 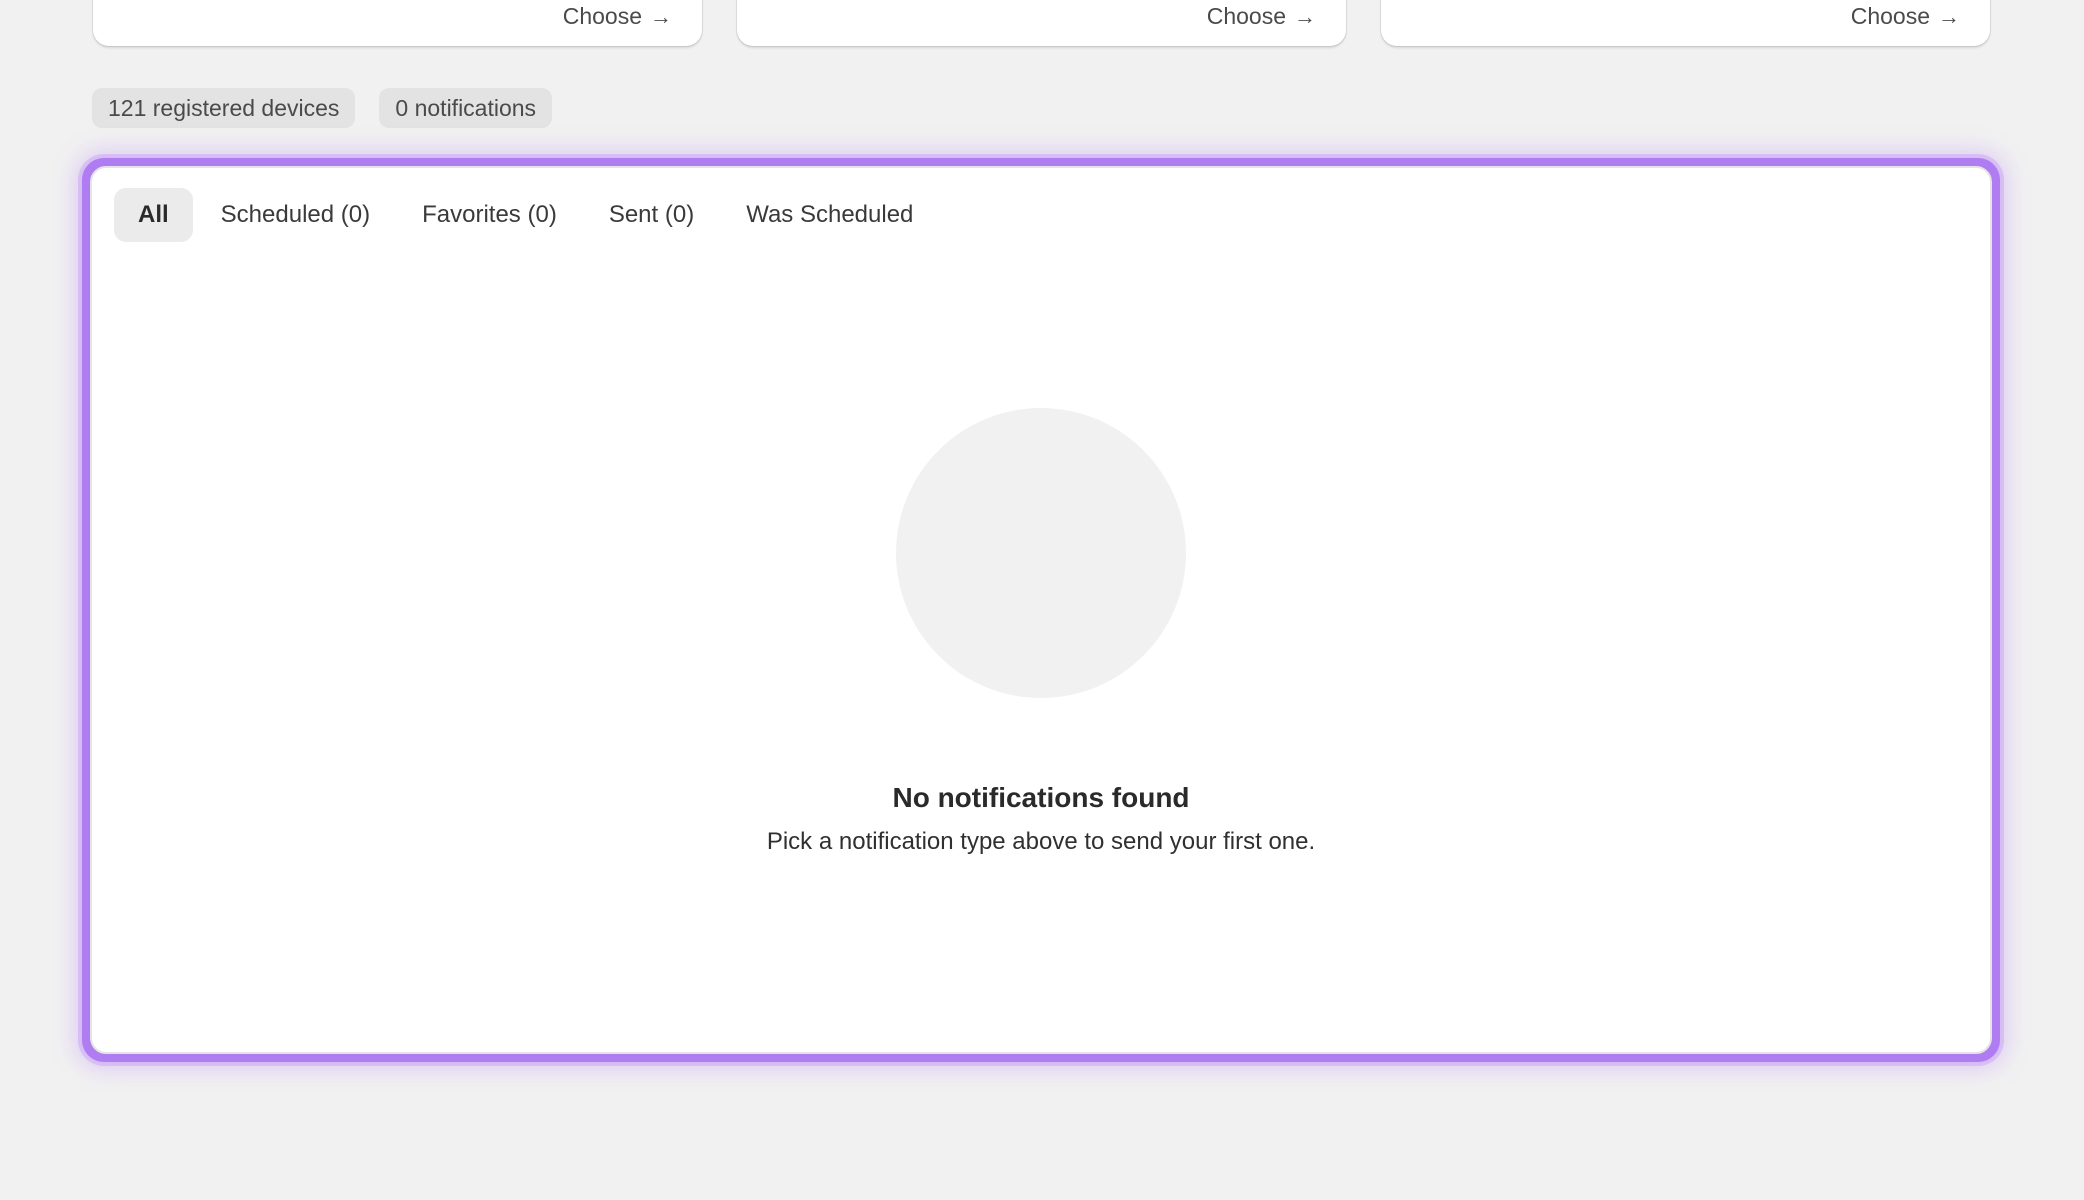 What do you see at coordinates (489, 215) in the screenshot?
I see `tab-favorites: Favorites (0)` at bounding box center [489, 215].